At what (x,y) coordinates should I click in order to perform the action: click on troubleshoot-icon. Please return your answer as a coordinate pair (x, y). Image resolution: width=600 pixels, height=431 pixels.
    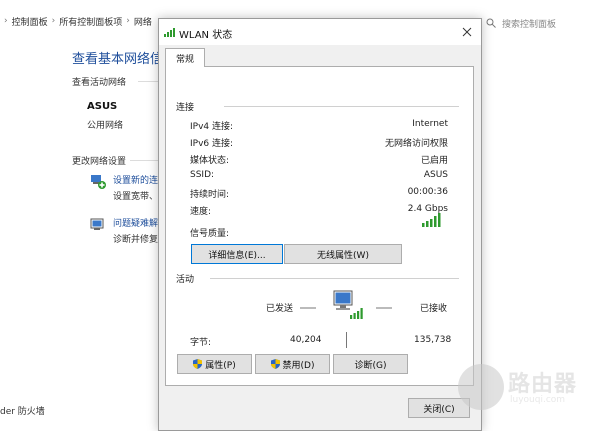
    Looking at the image, I should click on (97, 224).